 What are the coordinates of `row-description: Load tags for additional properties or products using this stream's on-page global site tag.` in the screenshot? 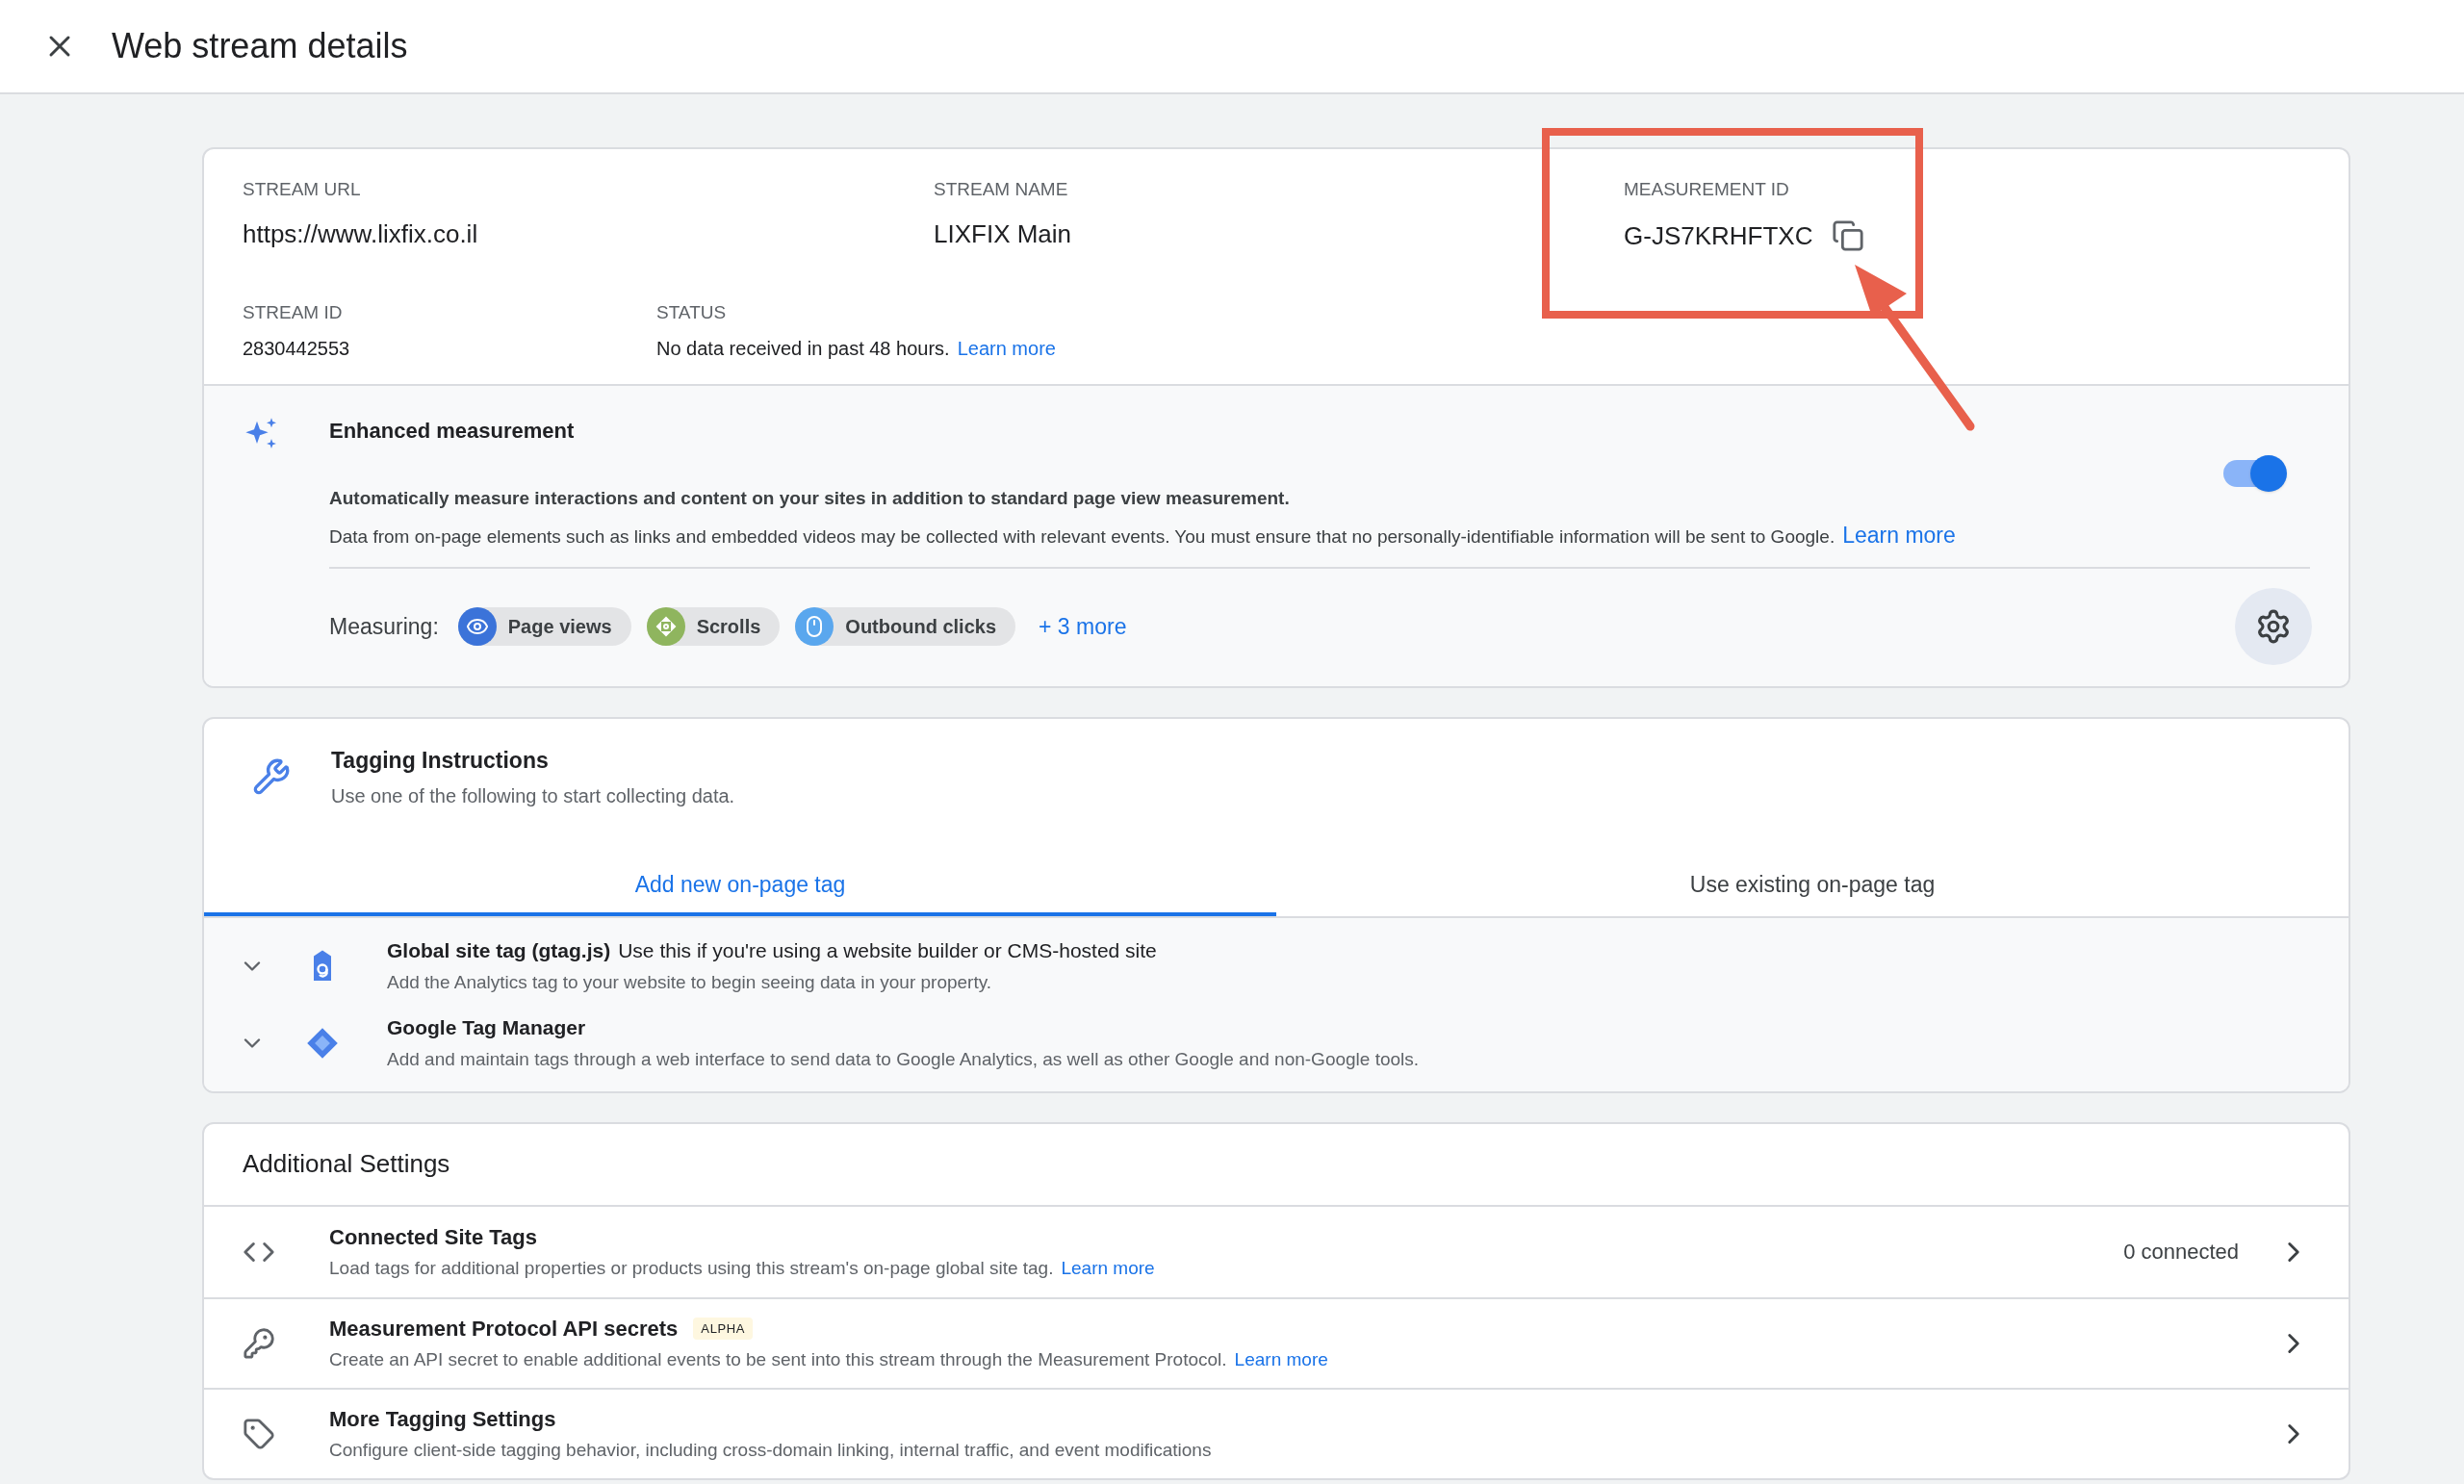 It's located at (691, 1268).